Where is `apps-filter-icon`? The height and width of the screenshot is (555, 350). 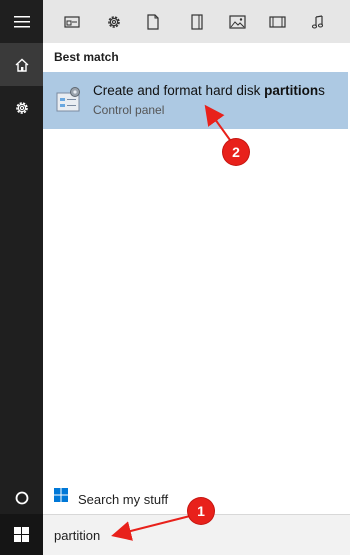 apps-filter-icon is located at coordinates (72, 21).